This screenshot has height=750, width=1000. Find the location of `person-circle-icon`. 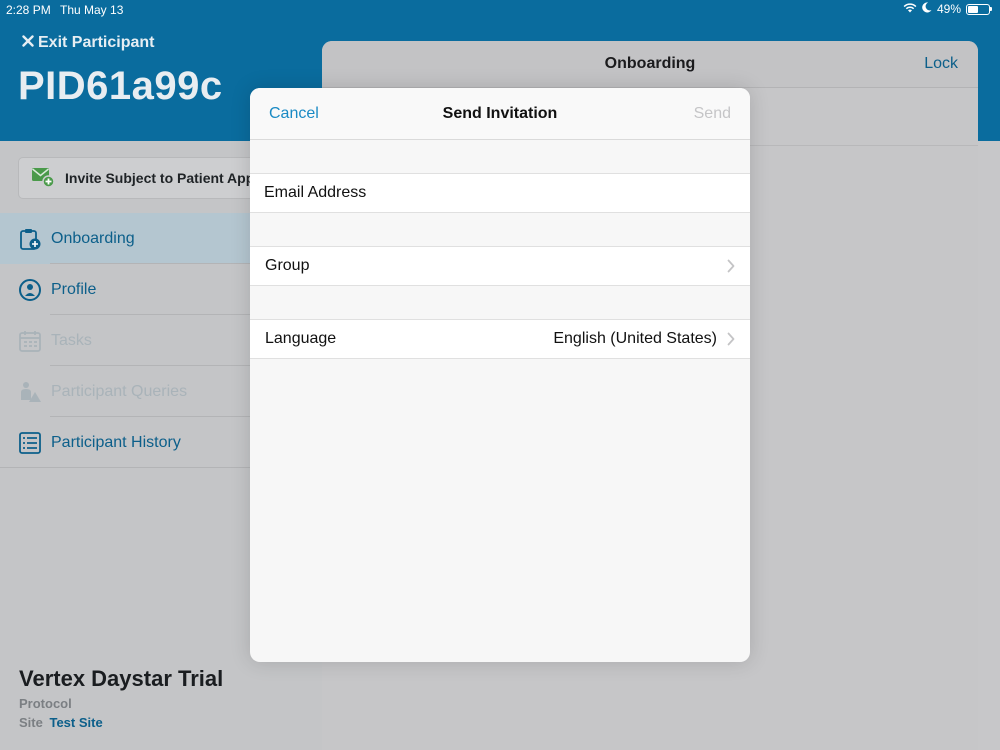

person-circle-icon is located at coordinates (30, 290).